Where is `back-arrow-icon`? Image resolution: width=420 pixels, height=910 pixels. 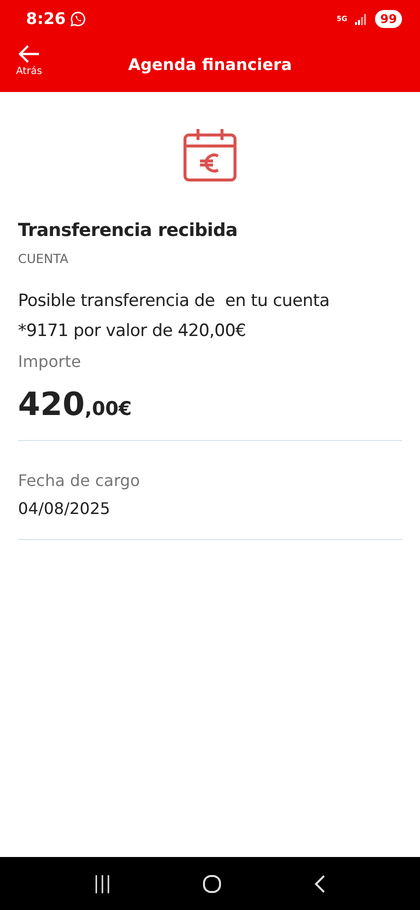 back-arrow-icon is located at coordinates (29, 54).